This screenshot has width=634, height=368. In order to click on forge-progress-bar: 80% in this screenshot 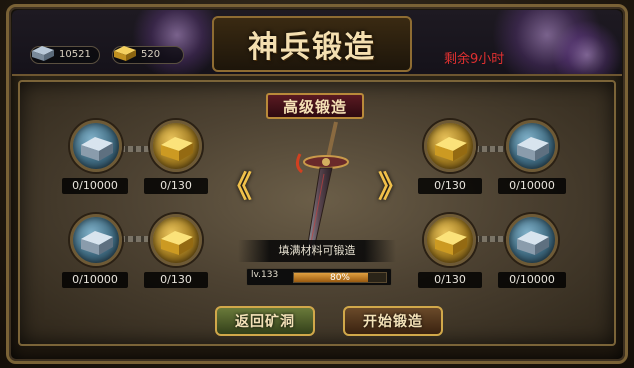, I will do `click(340, 277)`.